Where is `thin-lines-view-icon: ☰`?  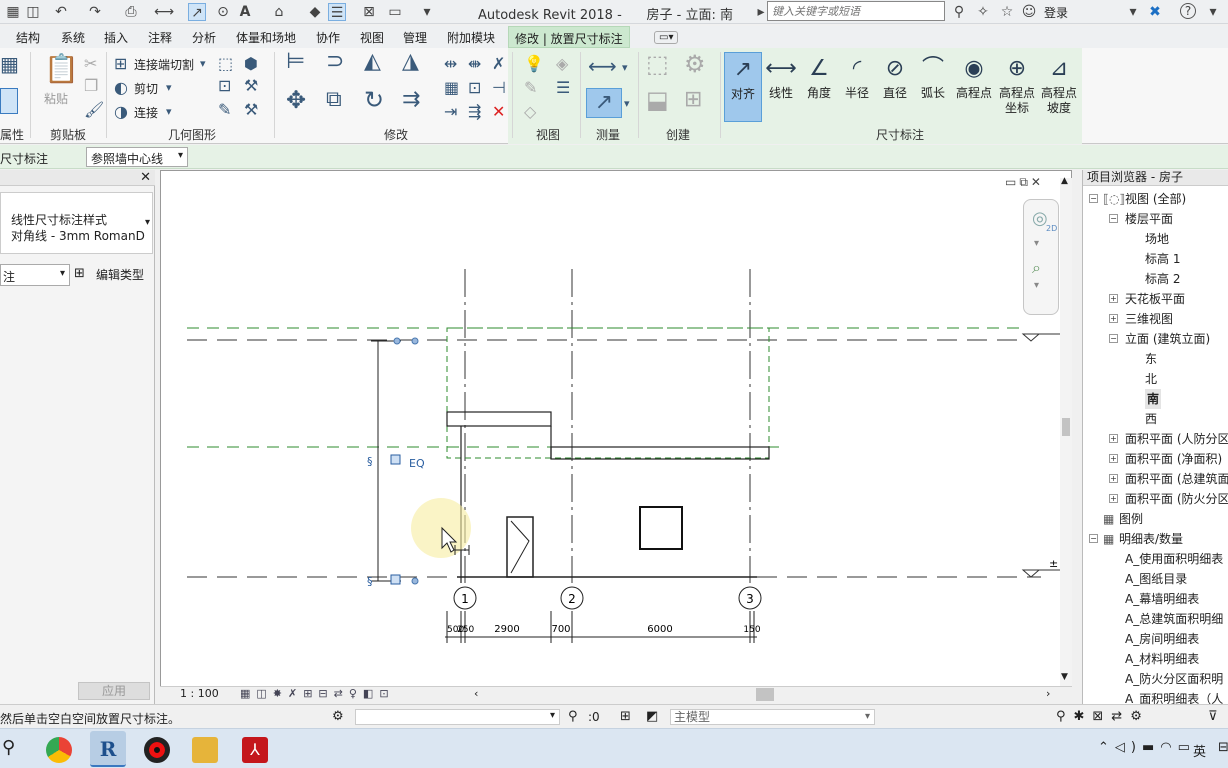
thin-lines-view-icon: ☰ is located at coordinates (563, 88).